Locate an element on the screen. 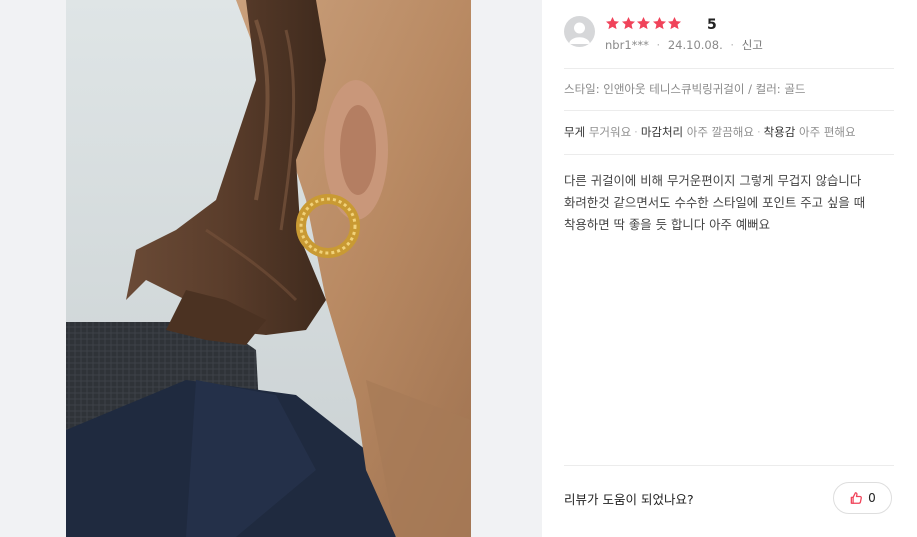 The image size is (917, 537). helpful-button: 0 is located at coordinates (862, 498).